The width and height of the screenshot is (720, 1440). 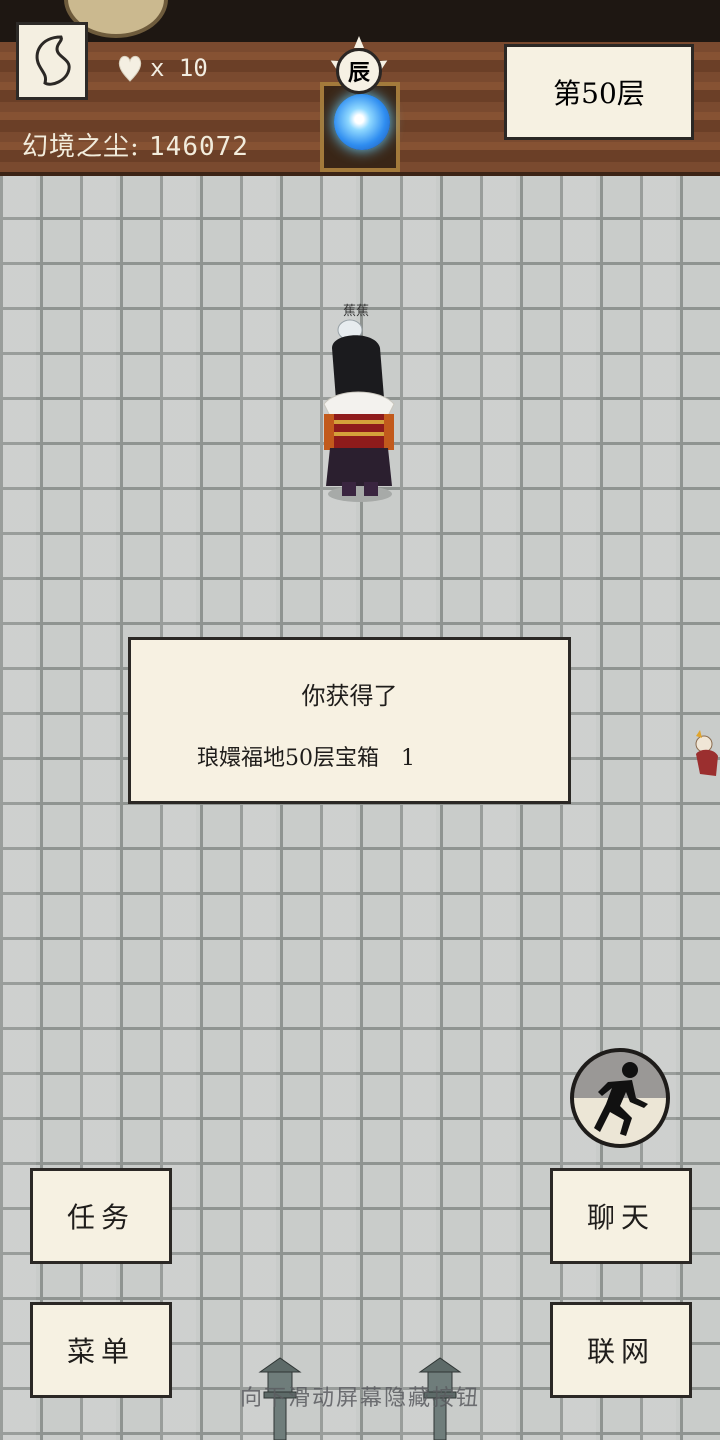 I want to click on back-swirl-icon, so click(x=53, y=60).